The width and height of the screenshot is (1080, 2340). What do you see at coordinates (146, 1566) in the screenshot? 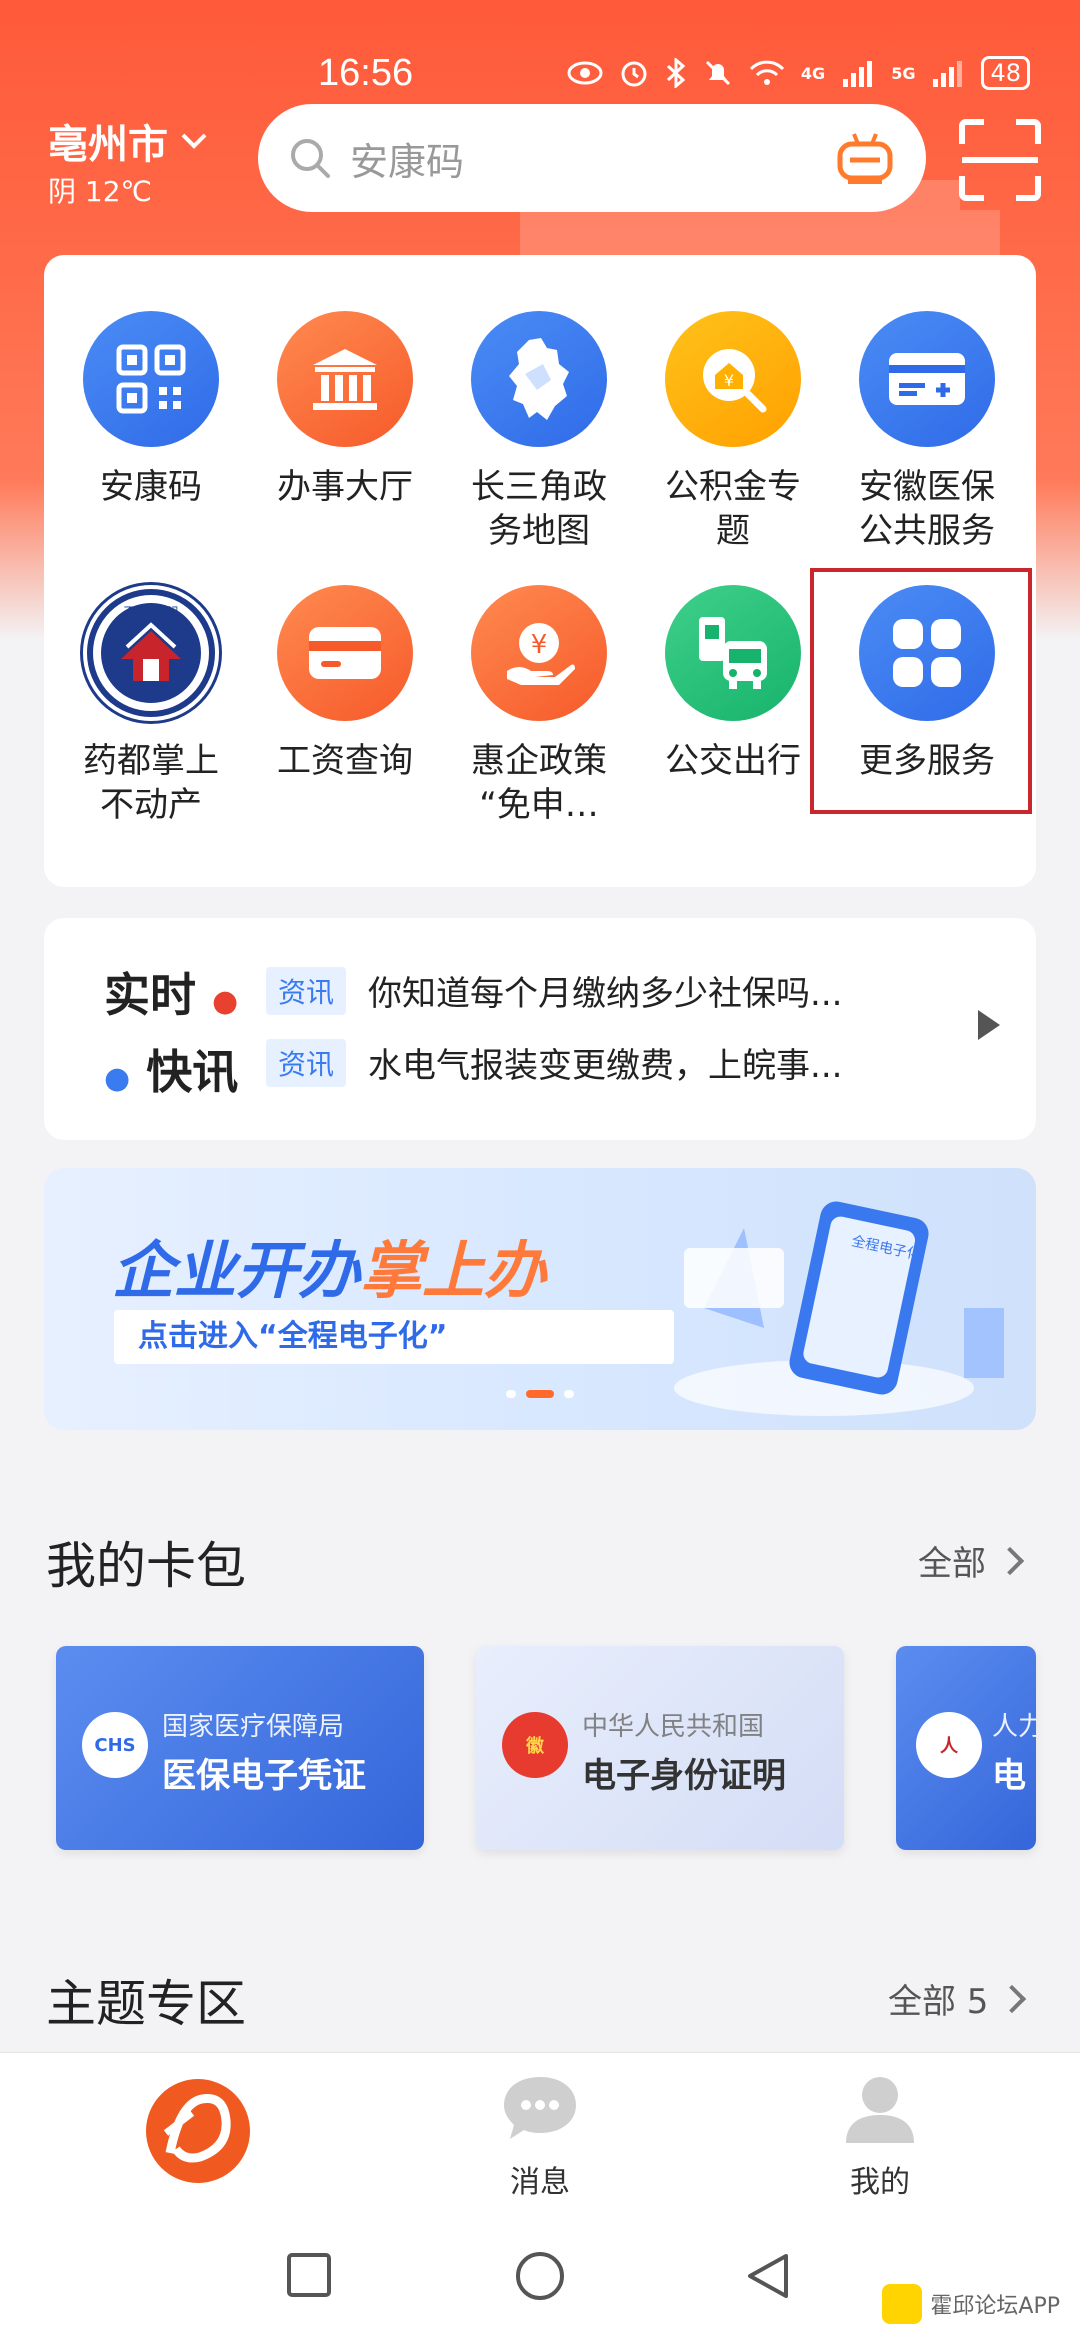
I see `wallet-title: 我的卡包` at bounding box center [146, 1566].